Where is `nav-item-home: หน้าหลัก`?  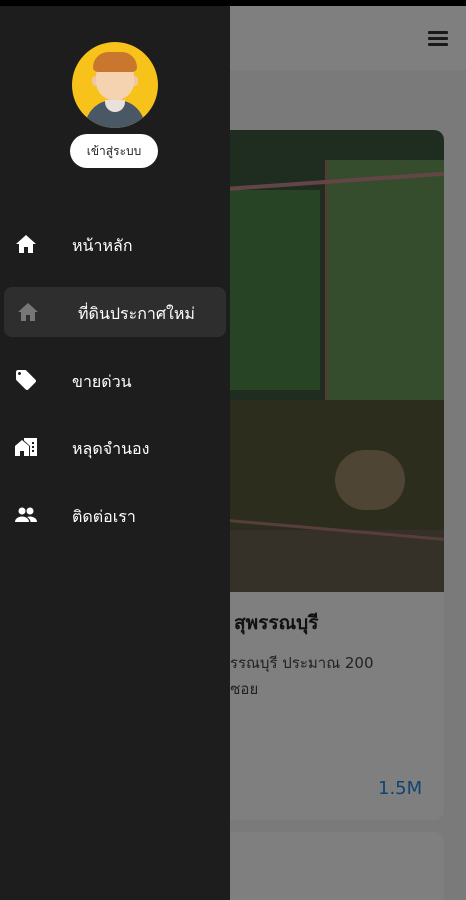 nav-item-home: หน้าหลัก is located at coordinates (115, 244).